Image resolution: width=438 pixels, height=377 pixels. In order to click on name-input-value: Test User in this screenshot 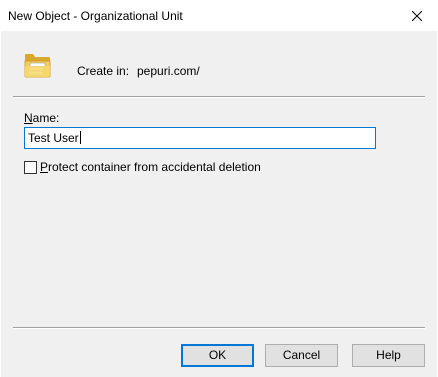, I will do `click(53, 138)`.